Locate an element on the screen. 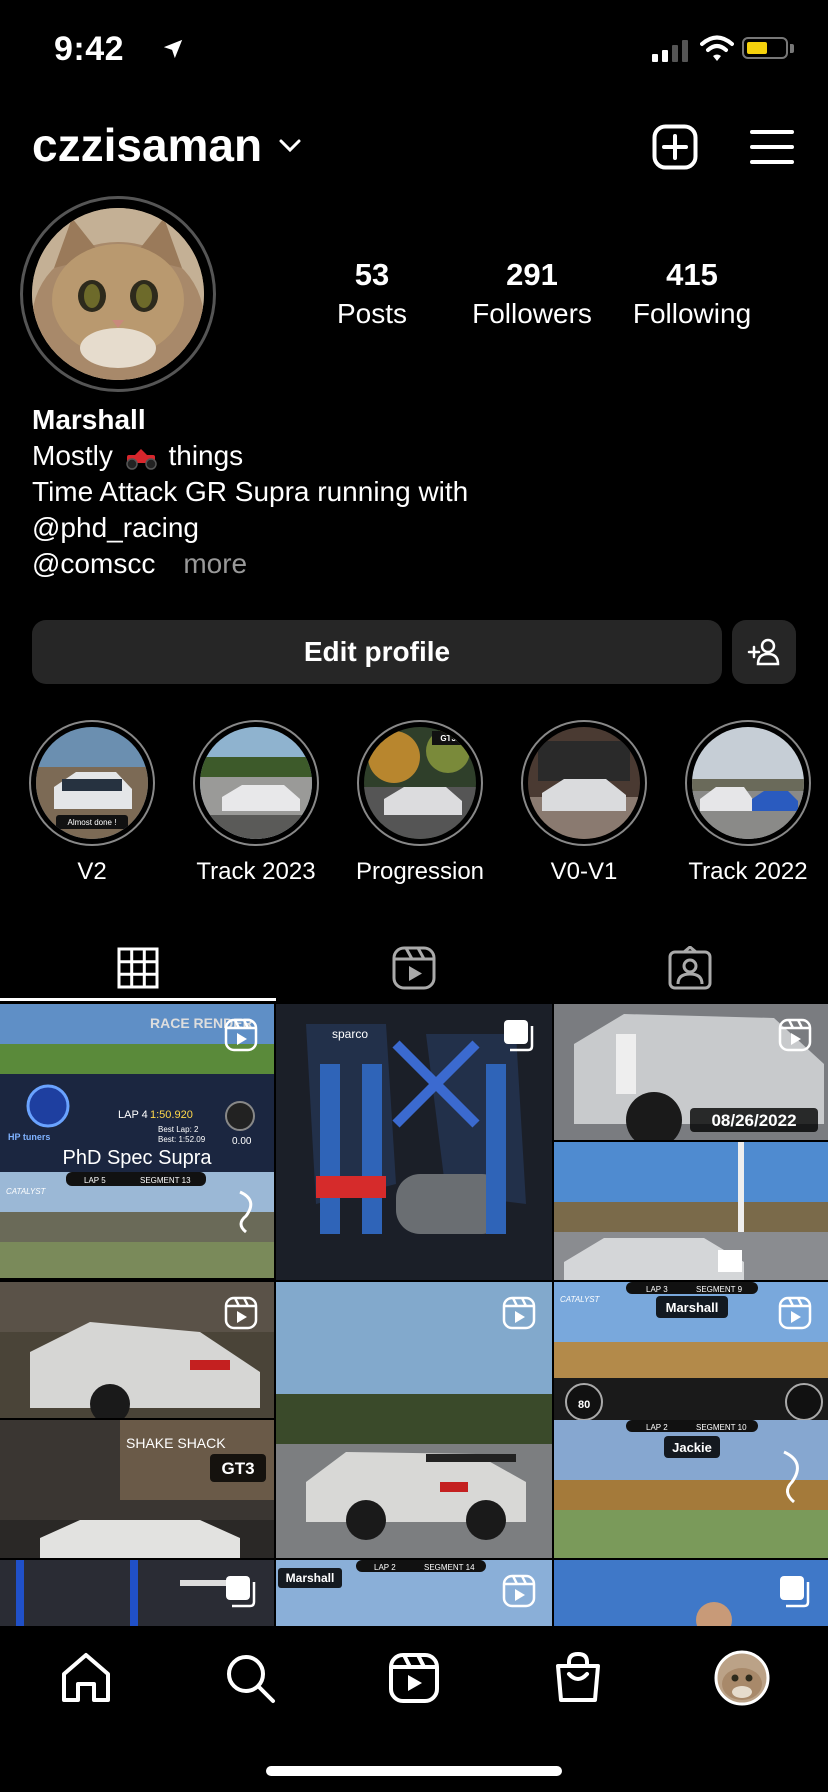  hp-tuners-logo: HP tuners is located at coordinates (29, 1137).